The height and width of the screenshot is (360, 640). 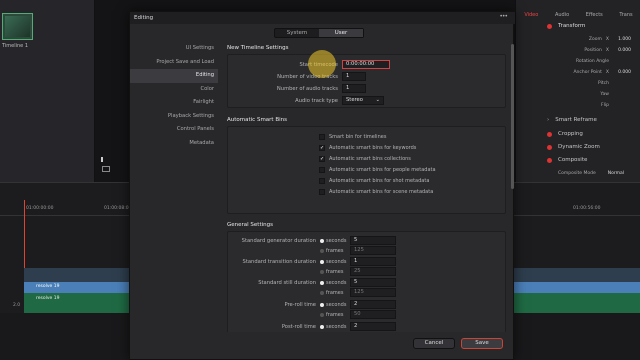 What do you see at coordinates (335, 293) in the screenshot?
I see `still-frames-label: frames` at bounding box center [335, 293].